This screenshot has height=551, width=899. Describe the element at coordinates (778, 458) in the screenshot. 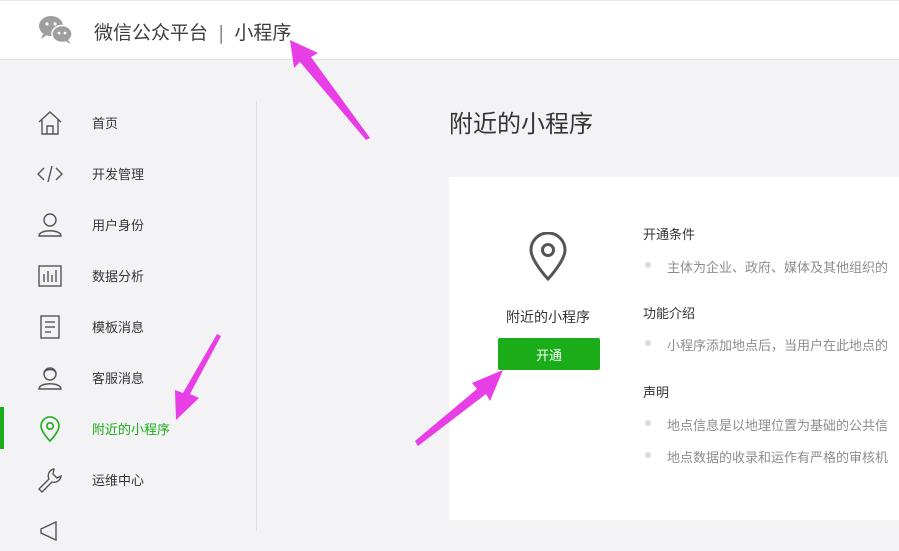

I see `statement-text-2: 地点数据的收录和运作有严格的审核机` at that location.